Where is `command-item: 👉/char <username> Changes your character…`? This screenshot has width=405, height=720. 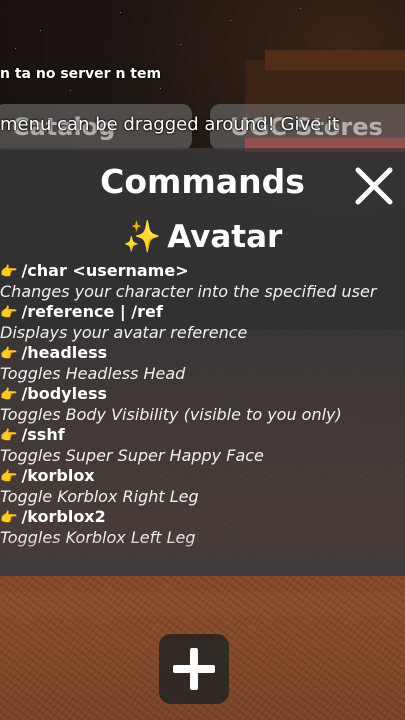
command-item: 👉/char <username> Changes your character… is located at coordinates (202, 281).